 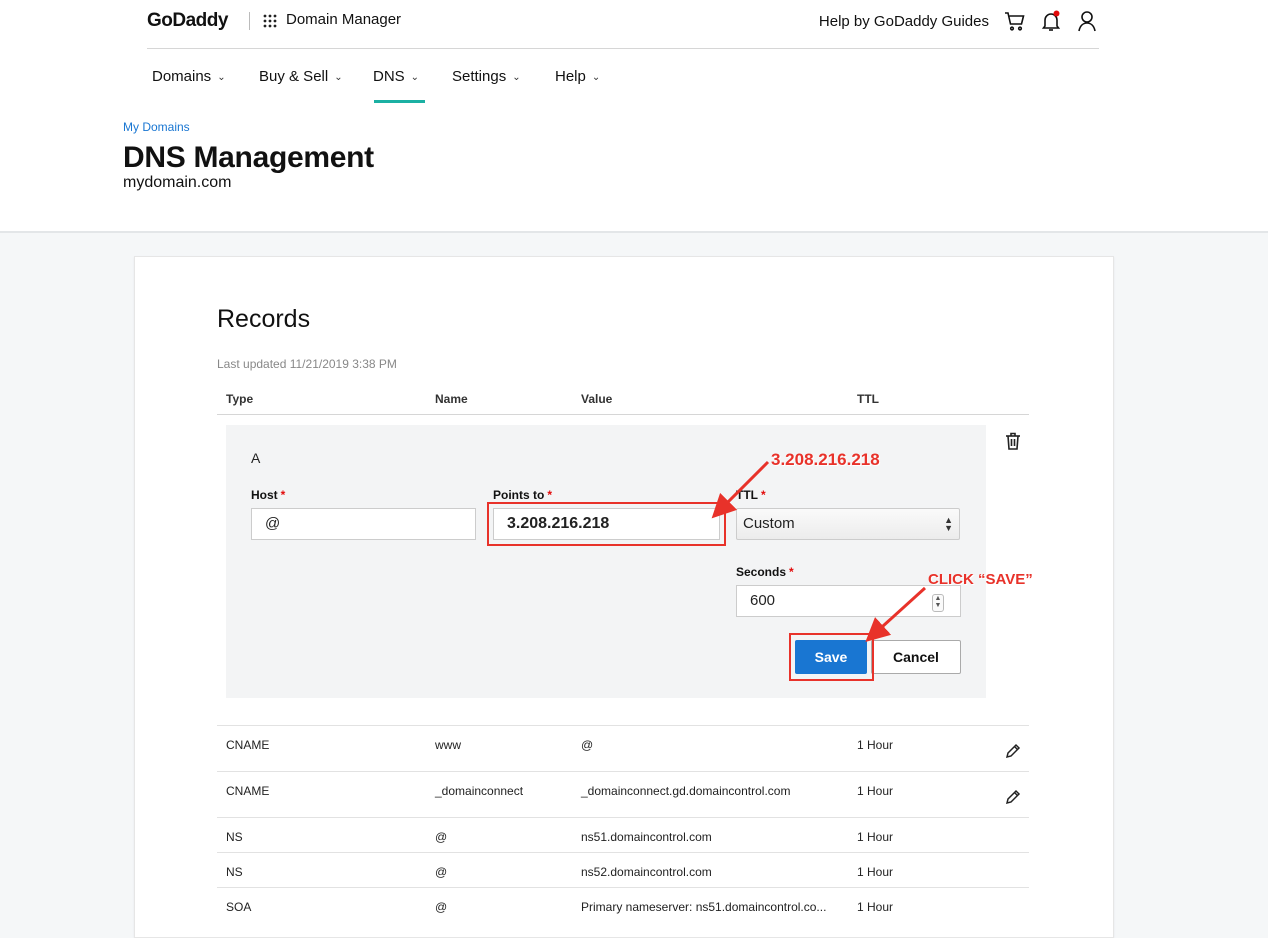 I want to click on editor-record-type: A, so click(x=256, y=458).